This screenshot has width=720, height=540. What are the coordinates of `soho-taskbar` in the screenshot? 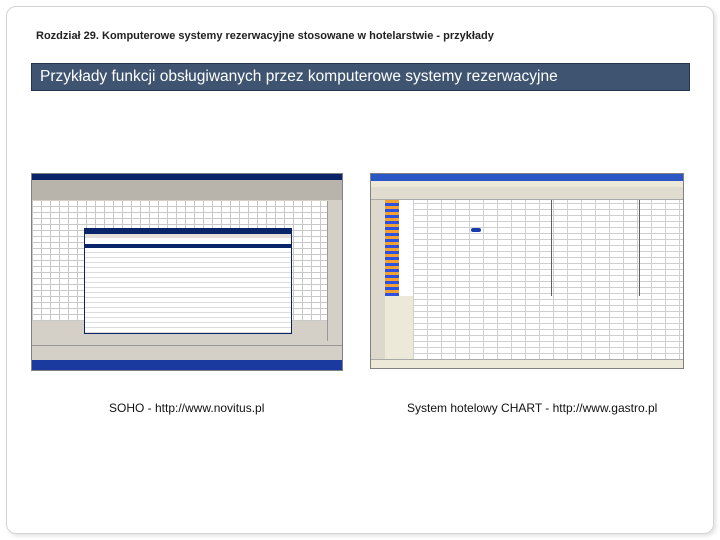 It's located at (187, 365).